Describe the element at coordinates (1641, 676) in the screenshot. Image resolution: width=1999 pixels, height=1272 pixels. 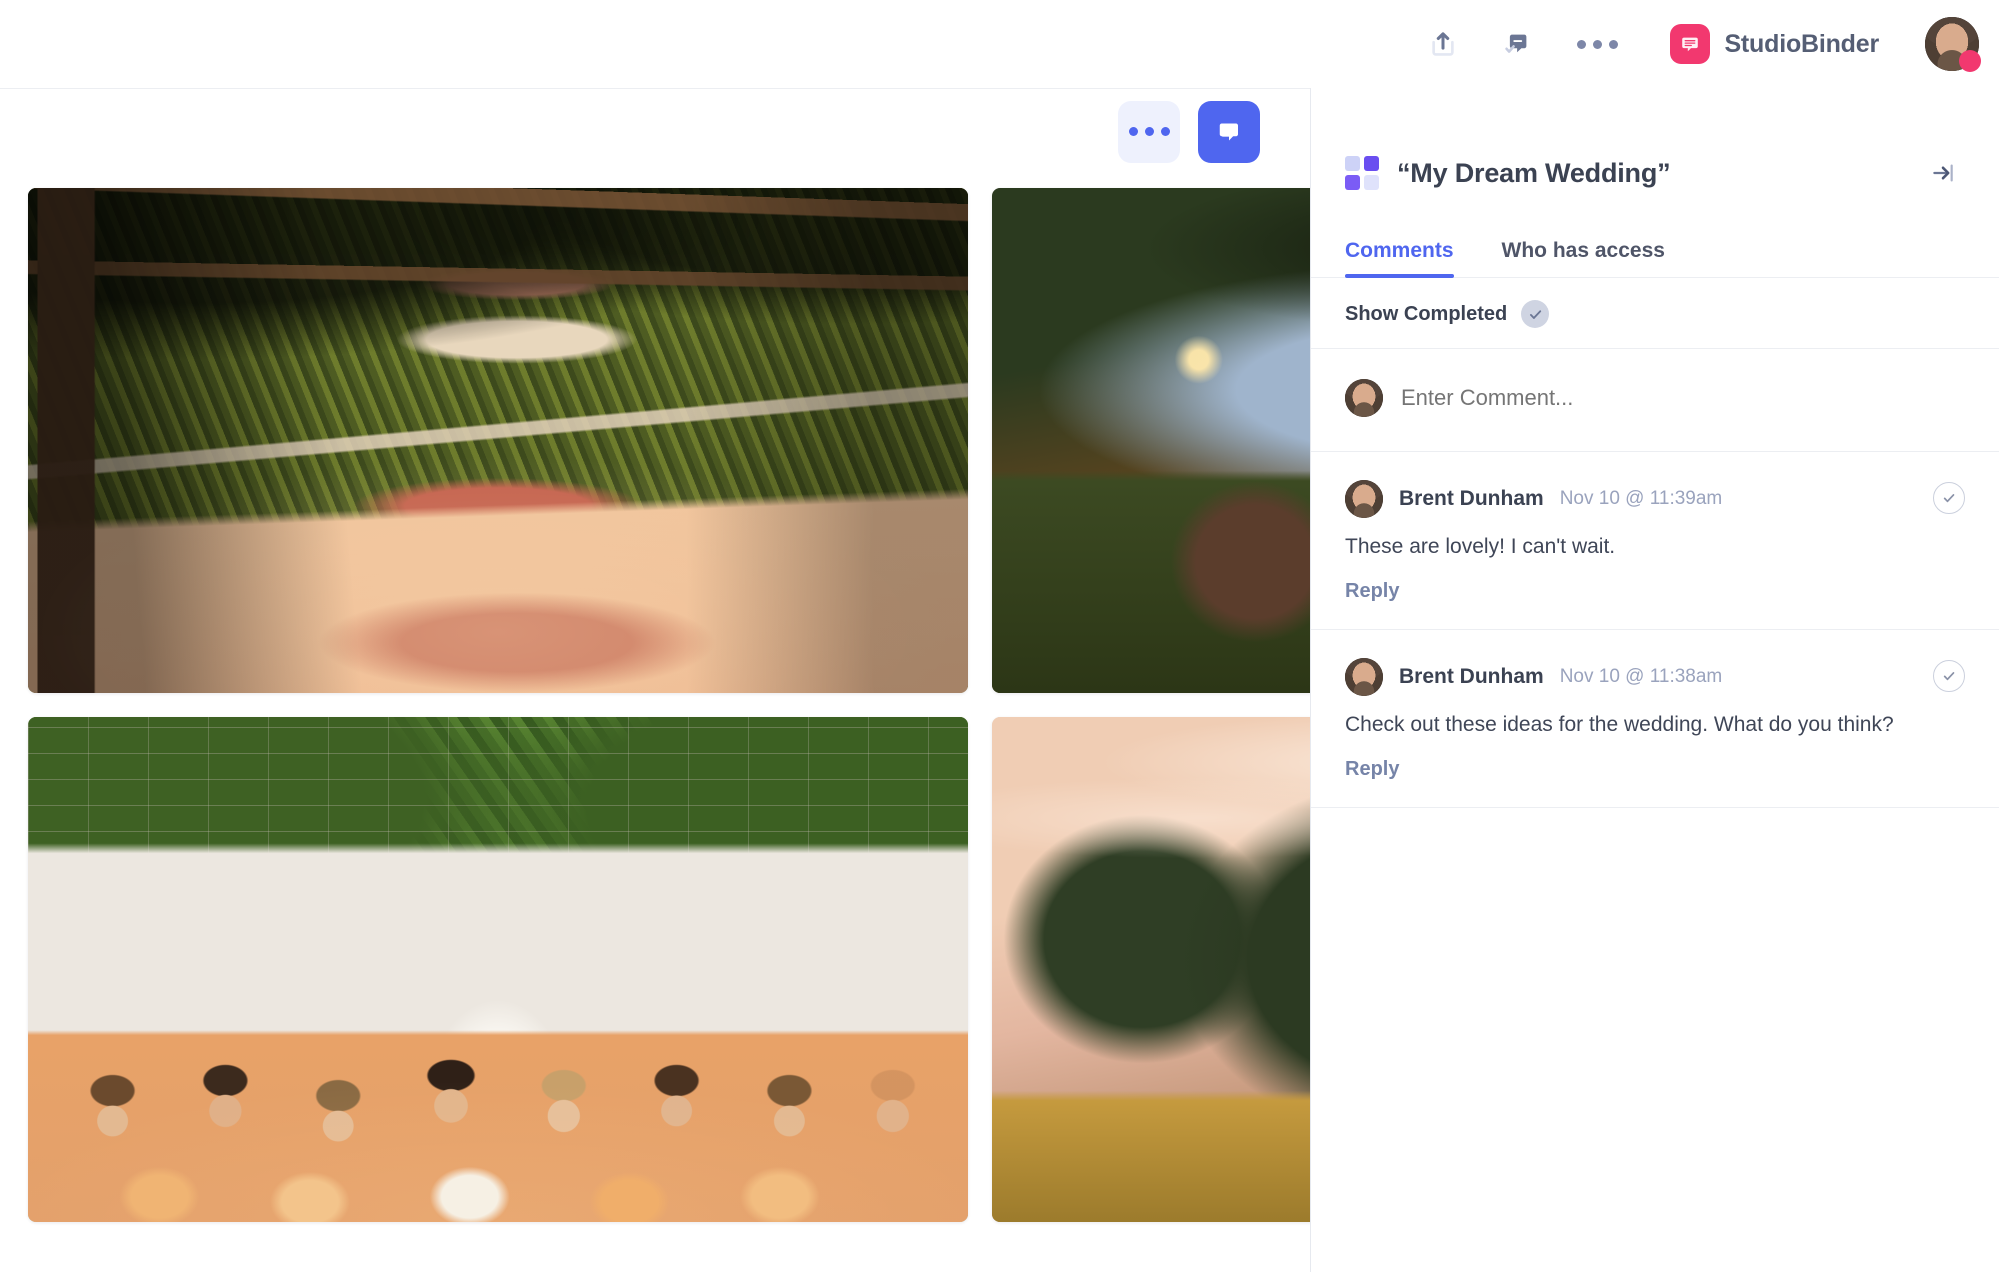
I see `comment-timestamp: Nov 10 @ 11:38am` at that location.